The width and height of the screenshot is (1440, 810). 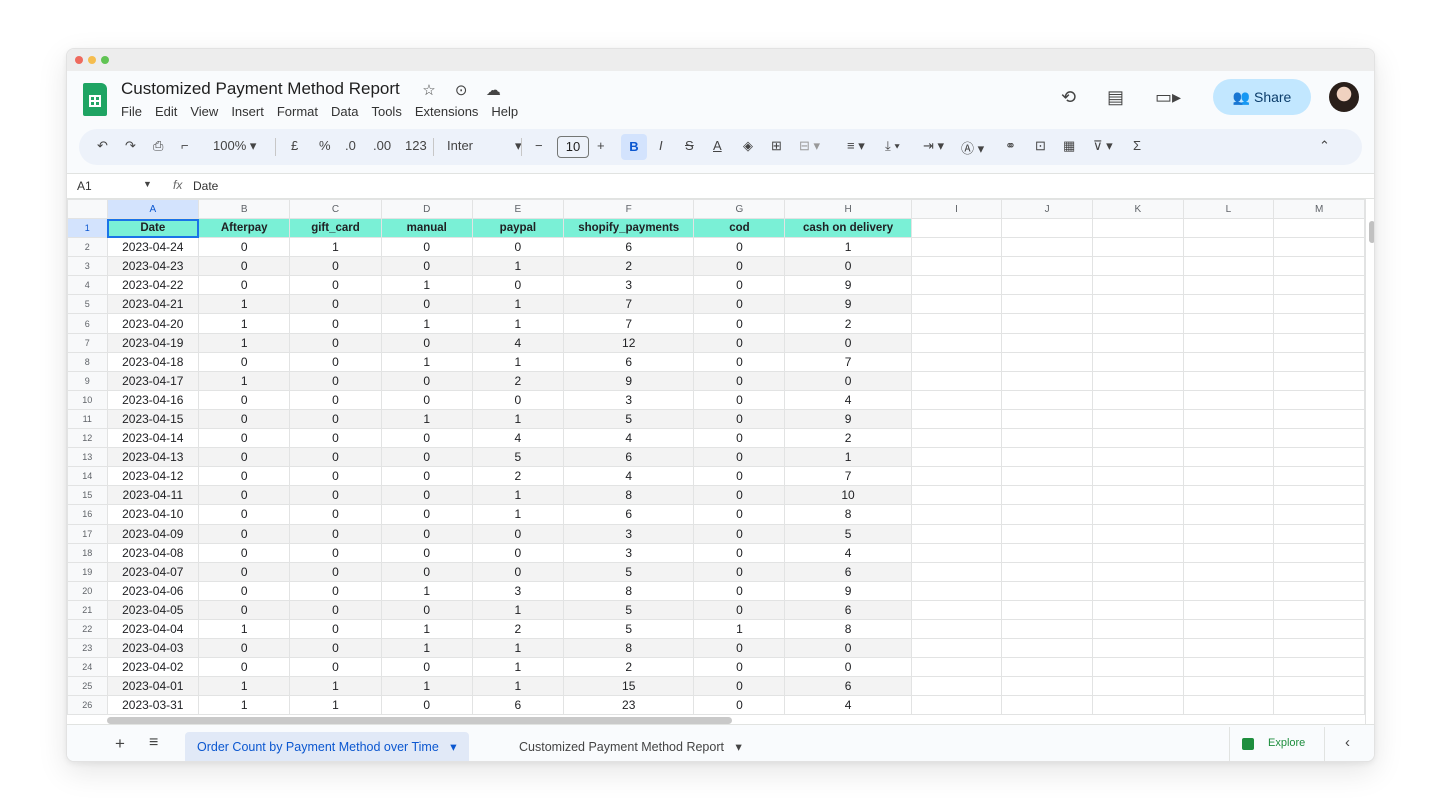 What do you see at coordinates (517, 705) in the screenshot?
I see `data-cell: 6` at bounding box center [517, 705].